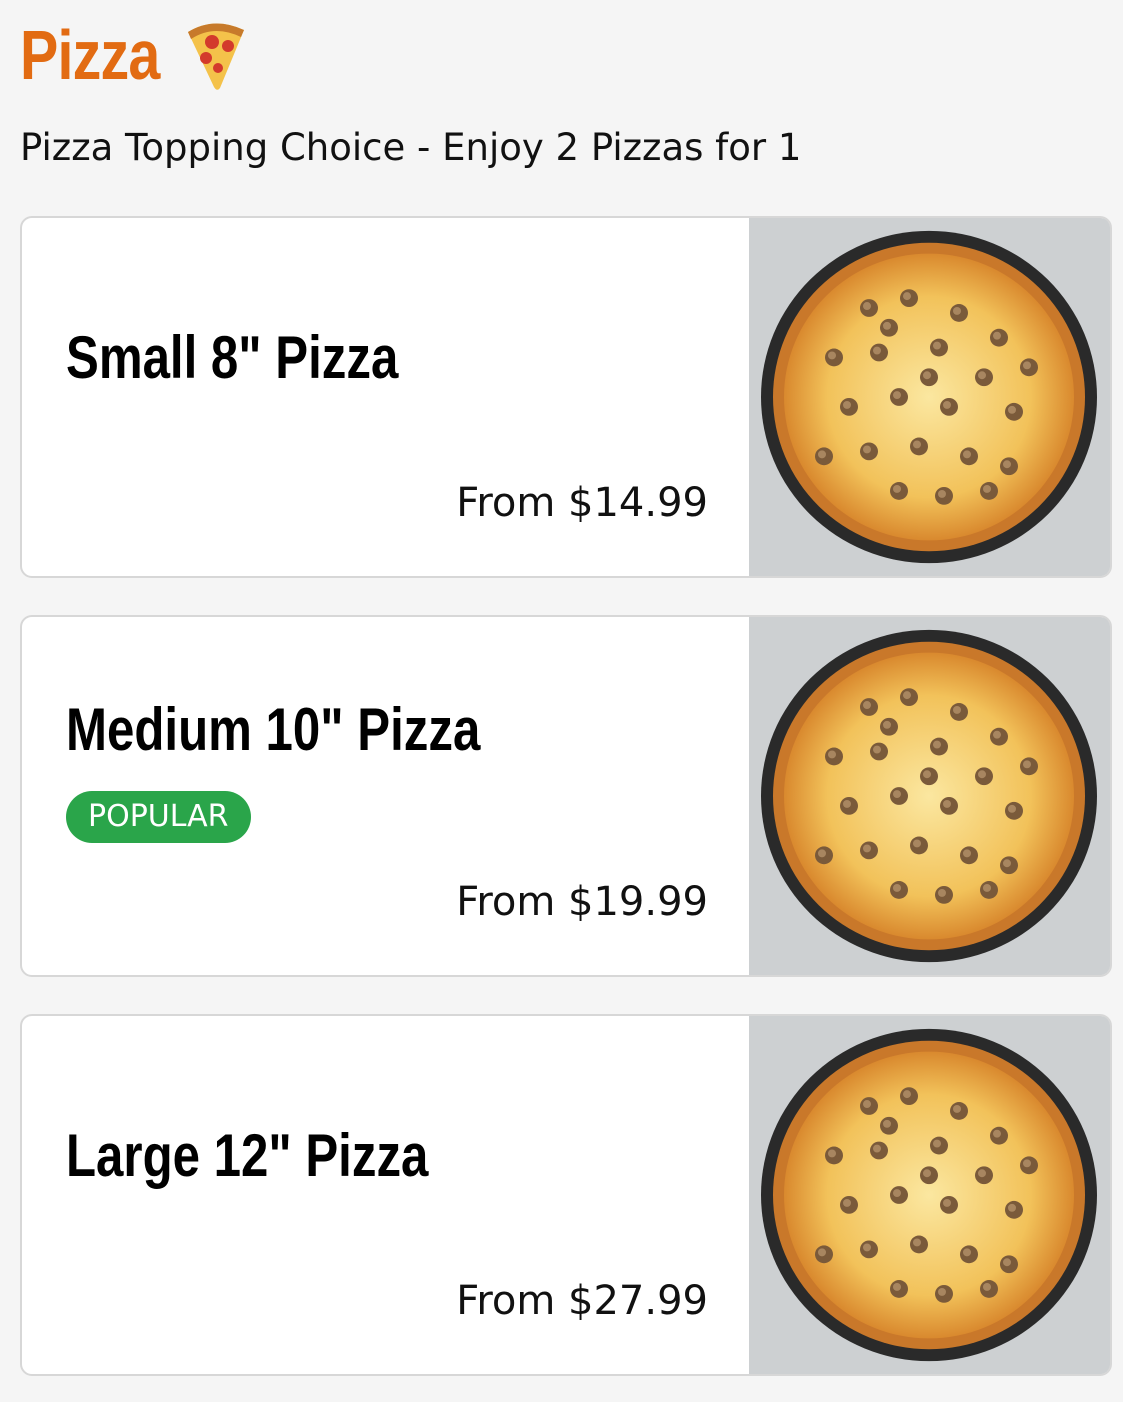  Describe the element at coordinates (158, 817) in the screenshot. I see `popular-badge: POPULAR` at that location.